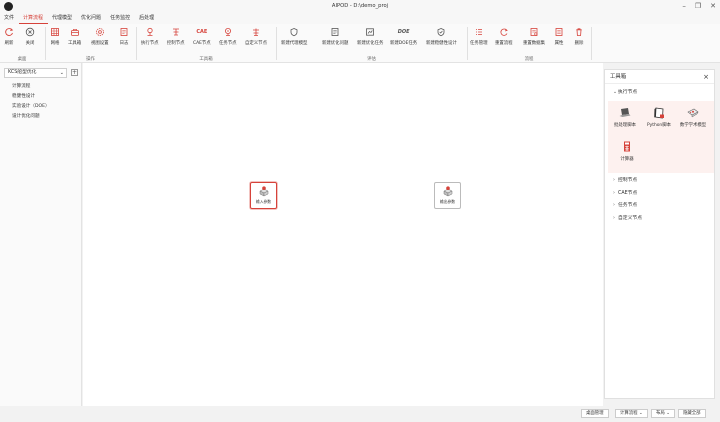 The height and width of the screenshot is (422, 720). I want to click on group-label-evaluate: 评估, so click(371, 59).